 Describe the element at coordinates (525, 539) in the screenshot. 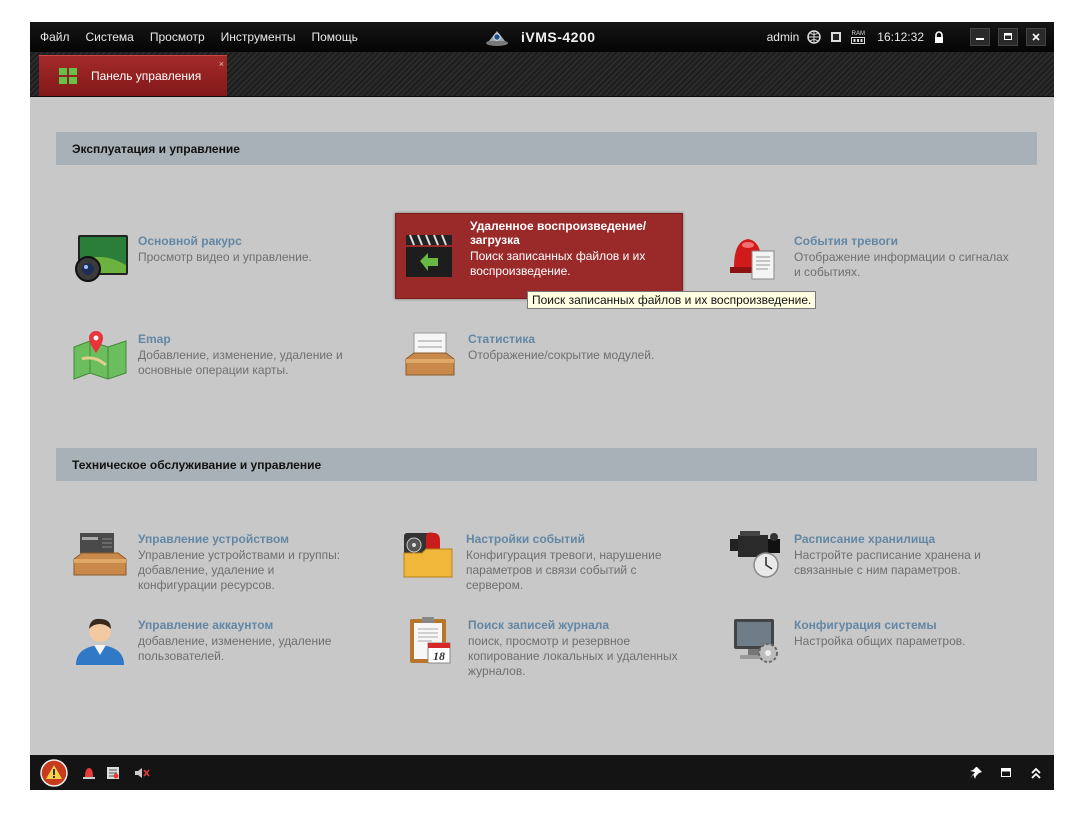

I see `module-title: Настройки событий` at that location.